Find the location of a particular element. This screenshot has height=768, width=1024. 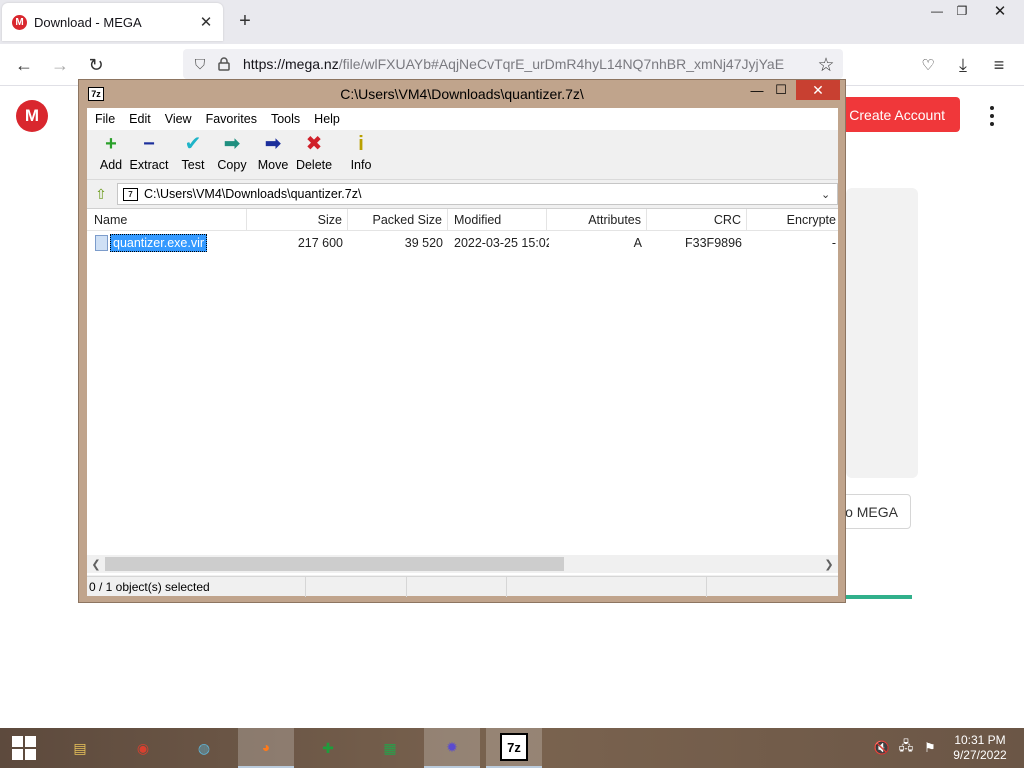

delete-x-icon: ✖ is located at coordinates (314, 144).